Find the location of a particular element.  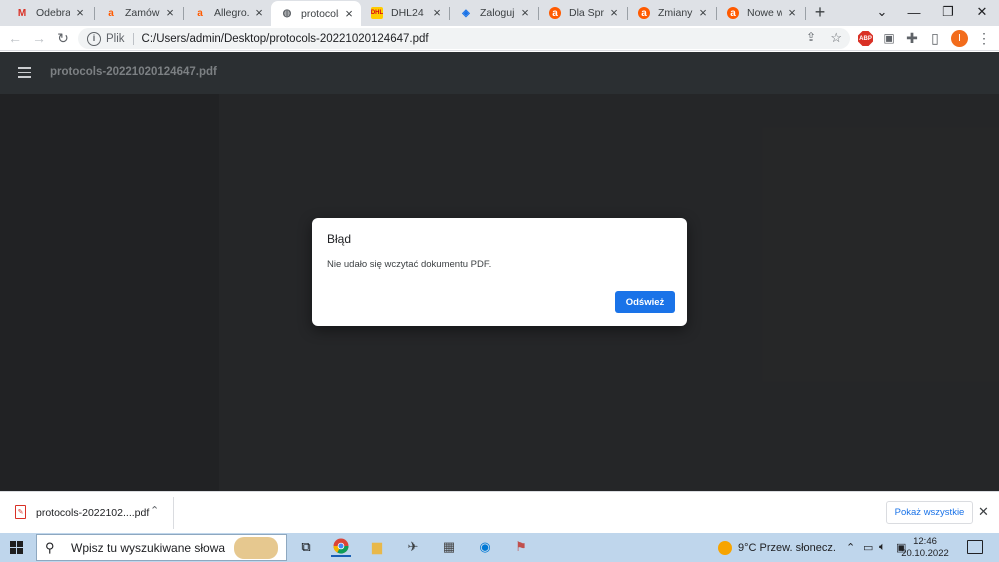

tab-gmail: M Odebrane × is located at coordinates (49, 13).